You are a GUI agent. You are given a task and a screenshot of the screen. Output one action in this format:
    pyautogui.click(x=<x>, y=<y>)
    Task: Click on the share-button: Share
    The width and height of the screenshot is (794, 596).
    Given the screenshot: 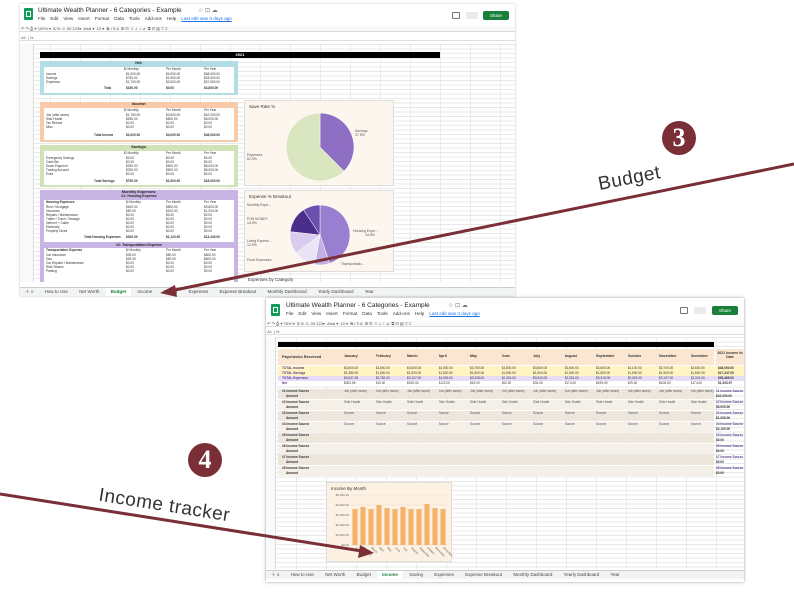 What is the action you would take?
    pyautogui.click(x=725, y=310)
    